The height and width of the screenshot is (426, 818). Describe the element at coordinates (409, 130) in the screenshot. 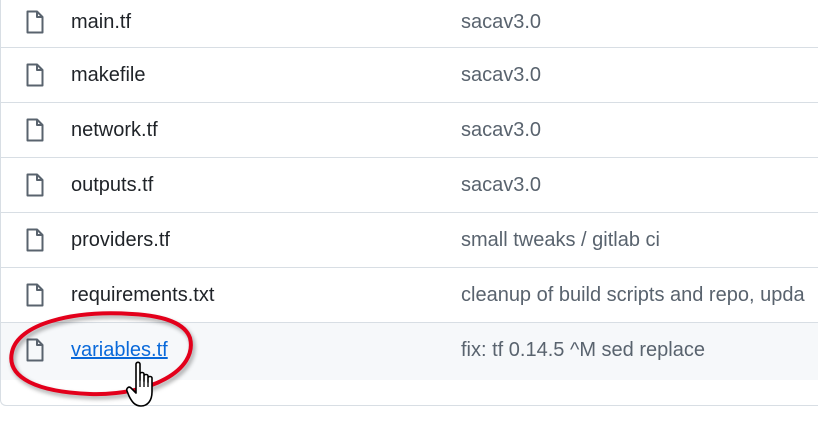

I see `file-row-network-tf: network.tf sacav3.0` at that location.